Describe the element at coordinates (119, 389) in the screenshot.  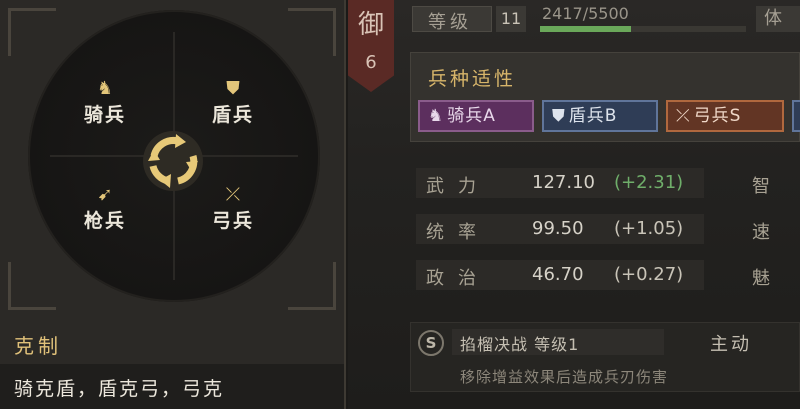
I see `counter-text: 骑克盾，盾克弓，弓克` at that location.